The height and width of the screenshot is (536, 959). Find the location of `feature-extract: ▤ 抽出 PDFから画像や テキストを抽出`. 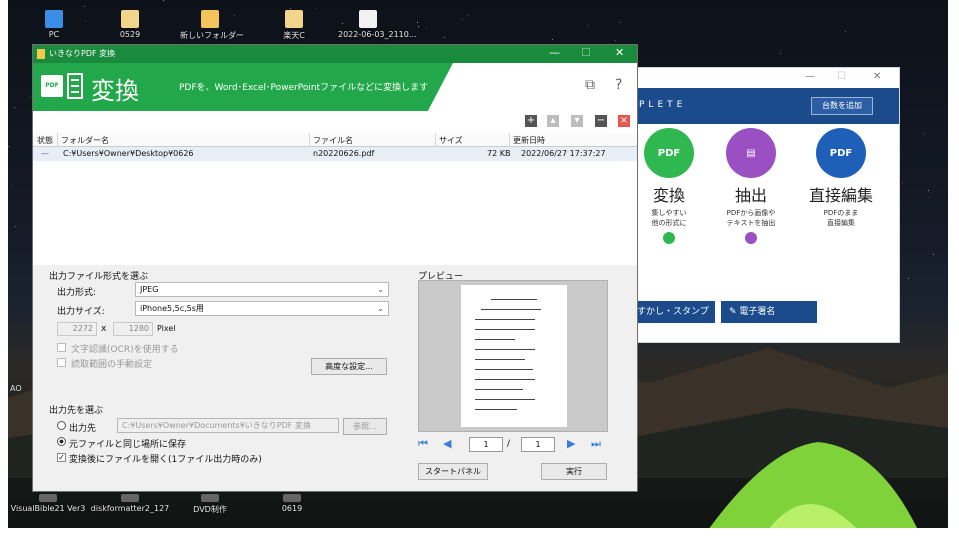

feature-extract: ▤ 抽出 PDFから画像や テキストを抽出 is located at coordinates (751, 186).